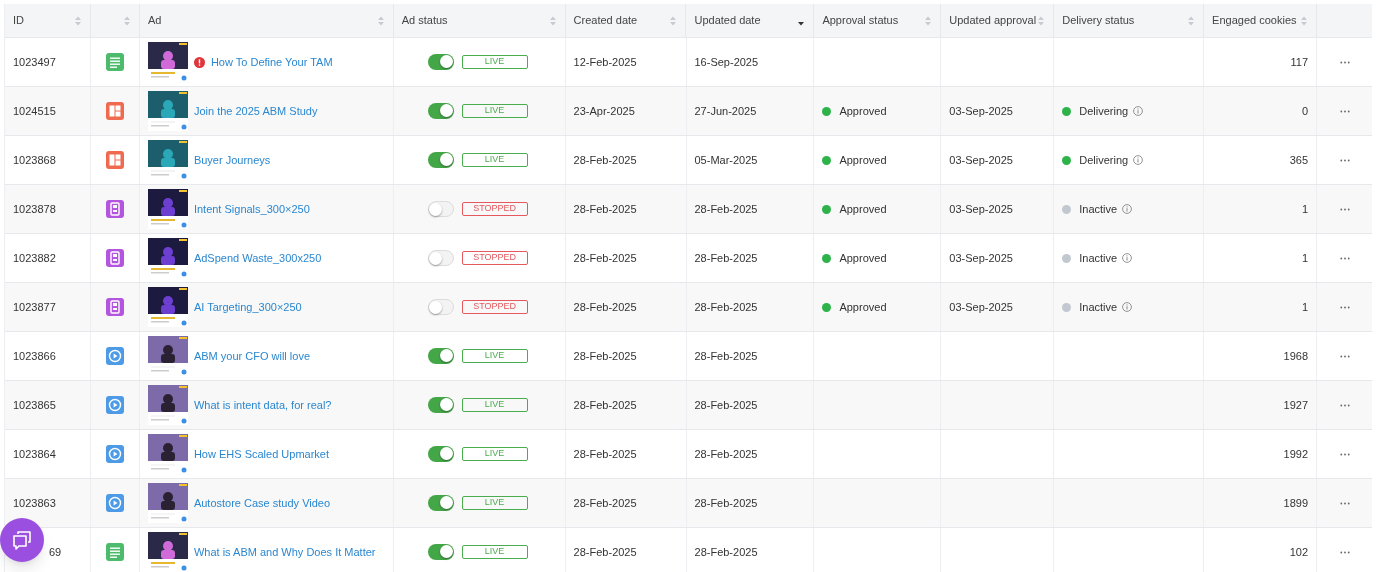 Image resolution: width=1376 pixels, height=572 pixels. Describe the element at coordinates (1299, 62) in the screenshot. I see `count-text: 117` at that location.